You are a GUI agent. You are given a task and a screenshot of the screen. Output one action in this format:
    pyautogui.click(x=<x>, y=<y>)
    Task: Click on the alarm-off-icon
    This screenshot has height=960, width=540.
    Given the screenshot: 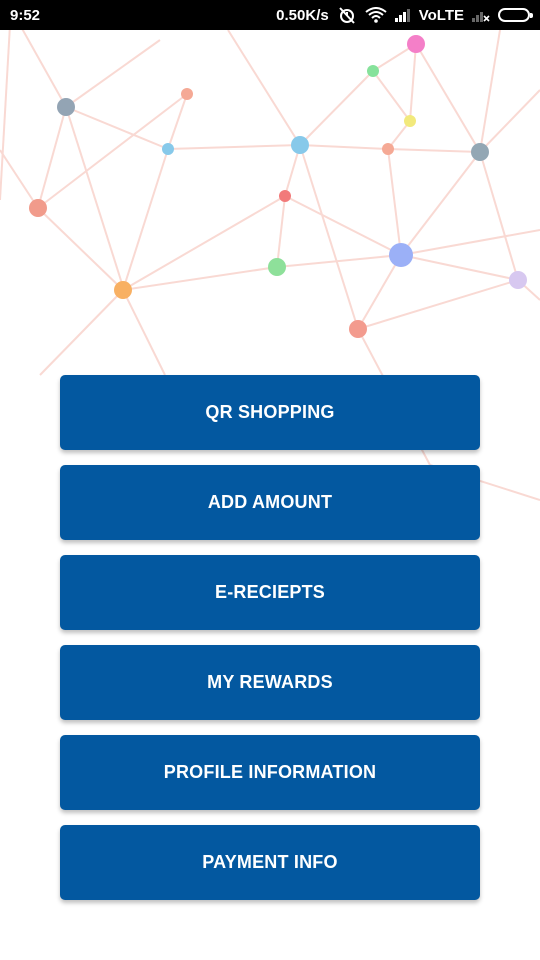 What is the action you would take?
    pyautogui.click(x=347, y=15)
    